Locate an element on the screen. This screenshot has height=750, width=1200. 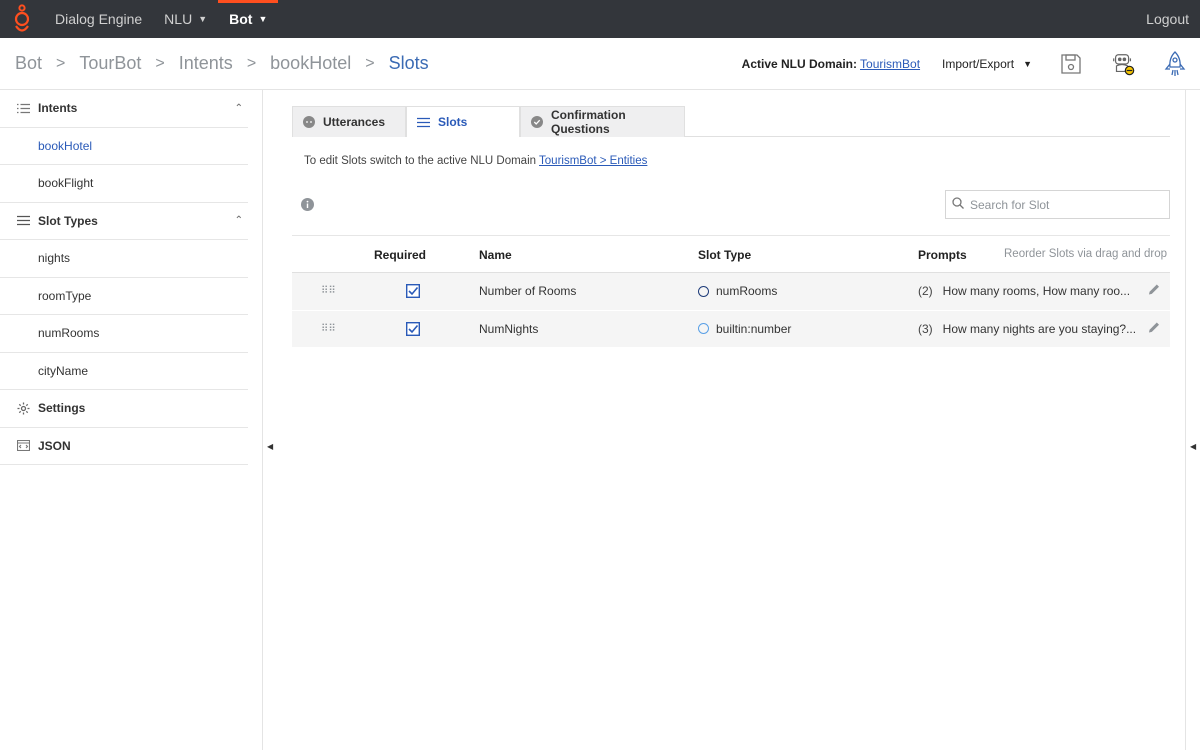
column-name: Name is located at coordinates (495, 255).